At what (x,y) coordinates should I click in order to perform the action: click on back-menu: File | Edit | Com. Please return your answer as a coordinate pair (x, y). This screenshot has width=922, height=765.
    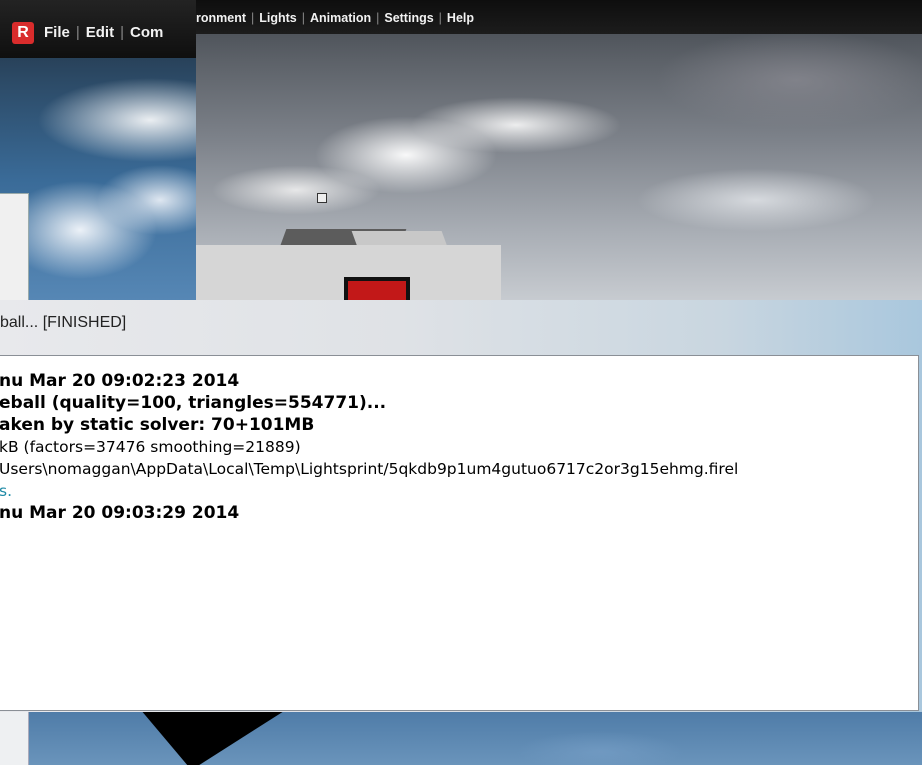
    Looking at the image, I should click on (103, 32).